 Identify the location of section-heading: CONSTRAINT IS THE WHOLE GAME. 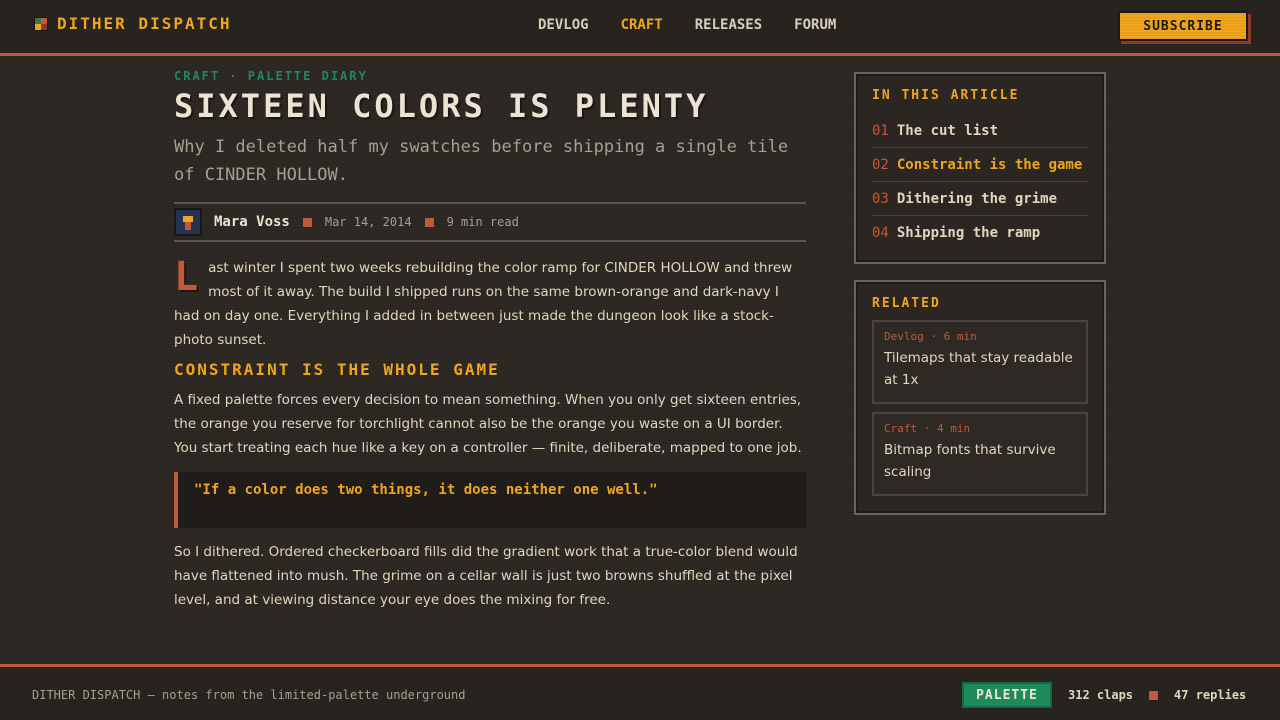
(337, 369).